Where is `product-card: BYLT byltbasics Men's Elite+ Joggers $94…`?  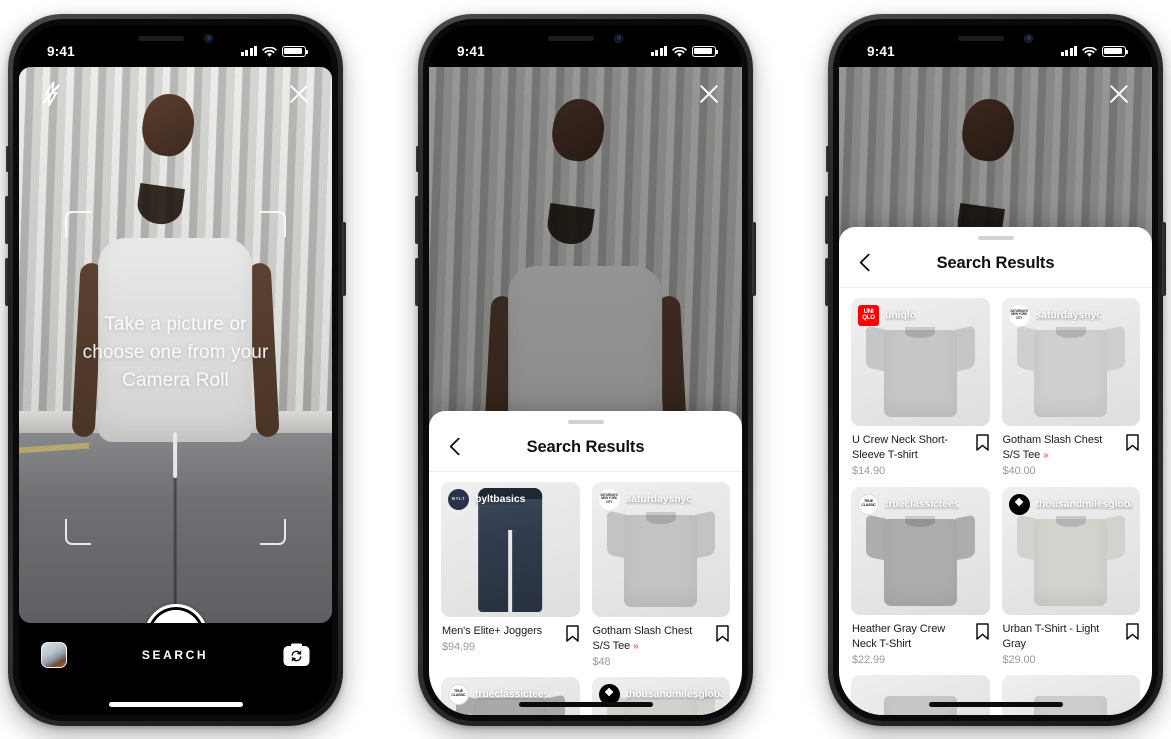 product-card: BYLT byltbasics Men's Elite+ Joggers $94… is located at coordinates (510, 574).